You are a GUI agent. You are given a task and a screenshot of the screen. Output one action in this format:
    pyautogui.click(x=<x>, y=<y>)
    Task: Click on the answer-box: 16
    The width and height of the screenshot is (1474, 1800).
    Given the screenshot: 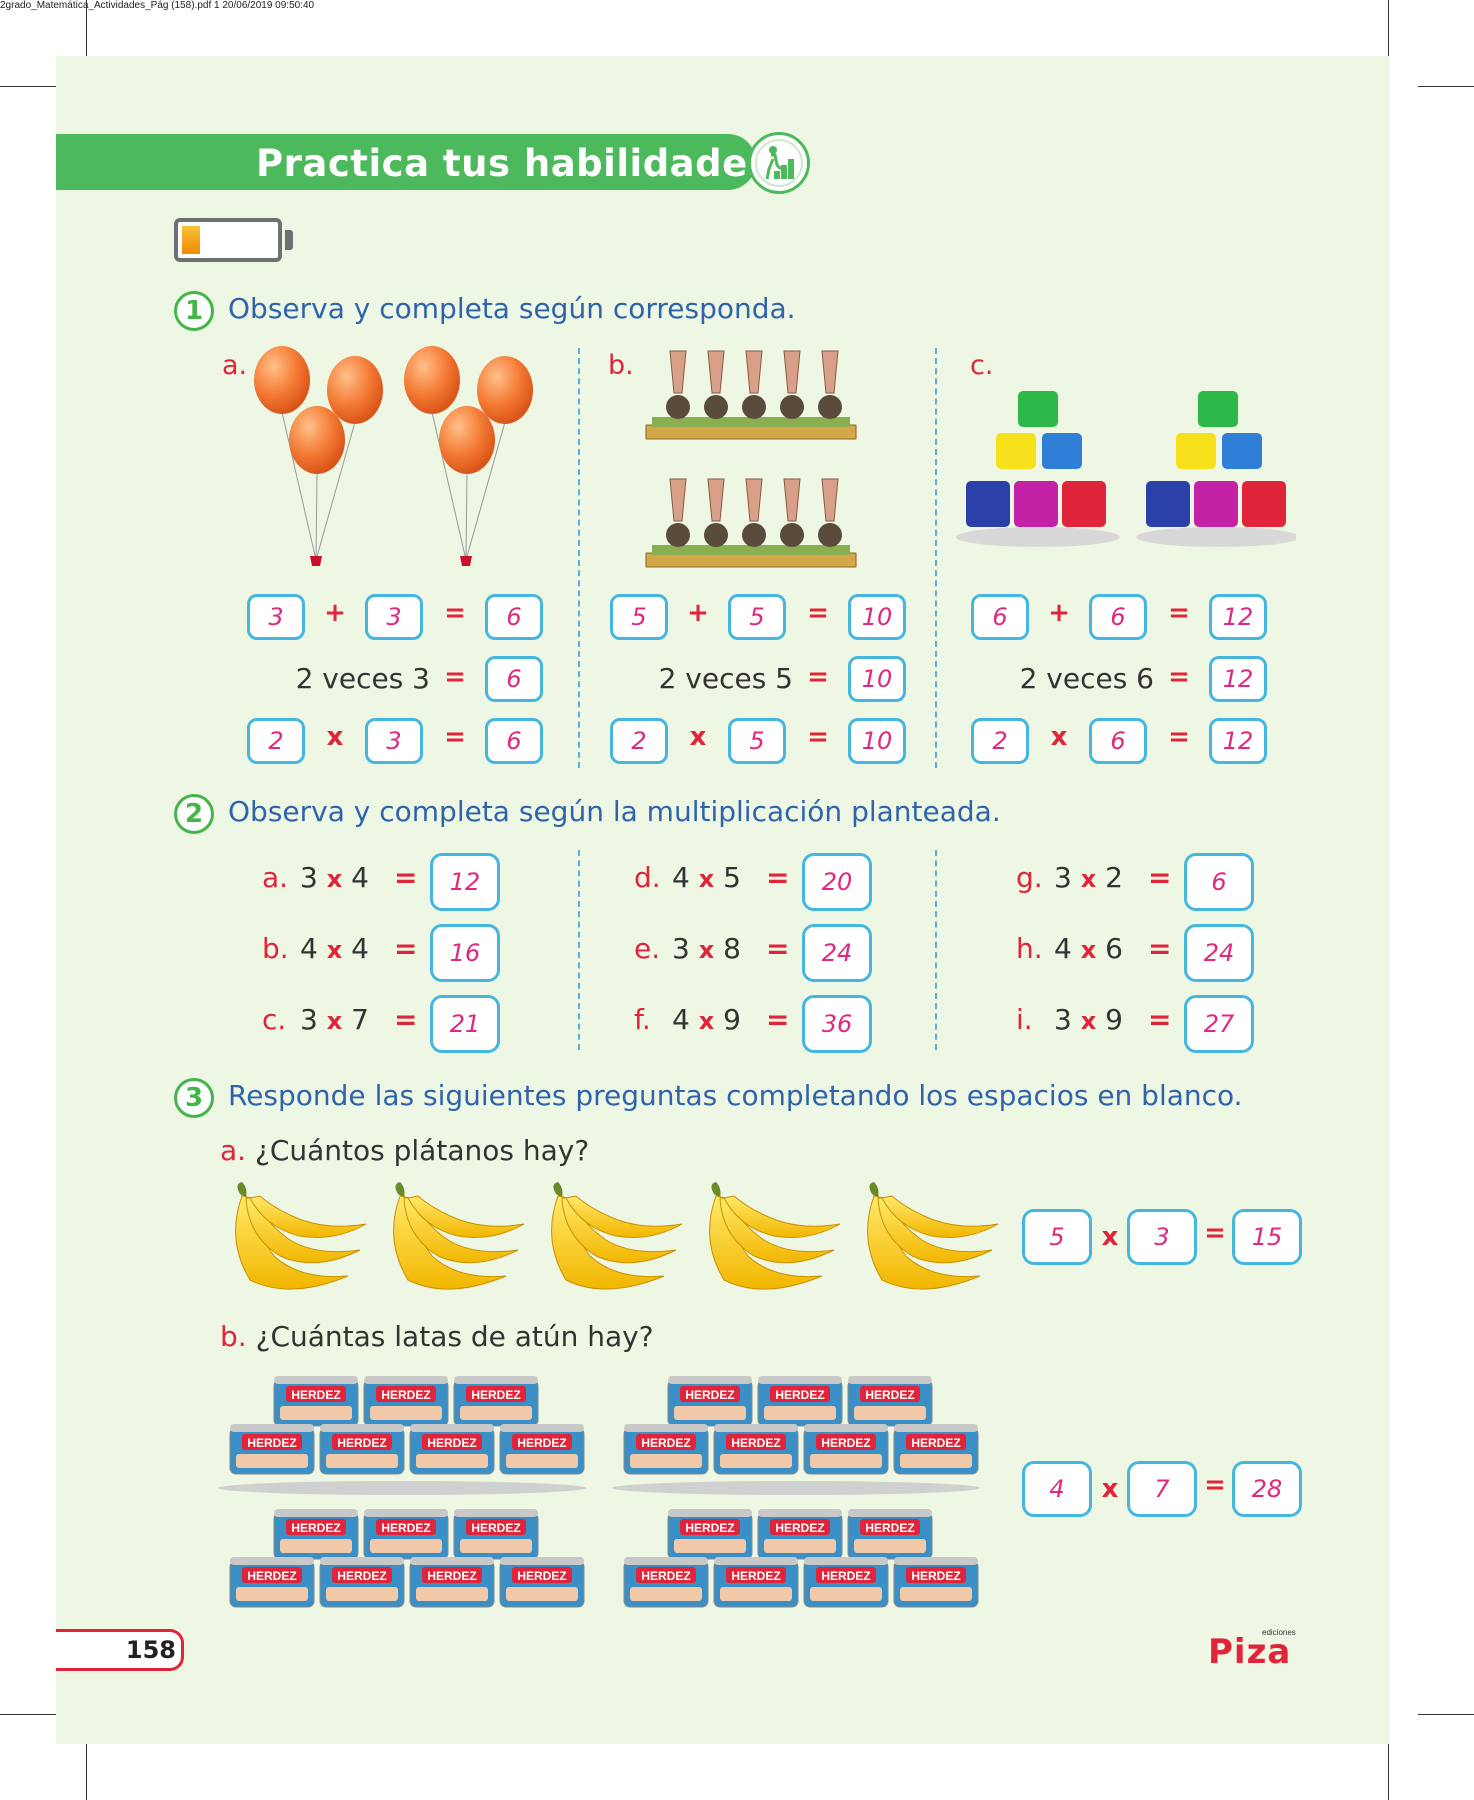 What is the action you would take?
    pyautogui.click(x=465, y=953)
    